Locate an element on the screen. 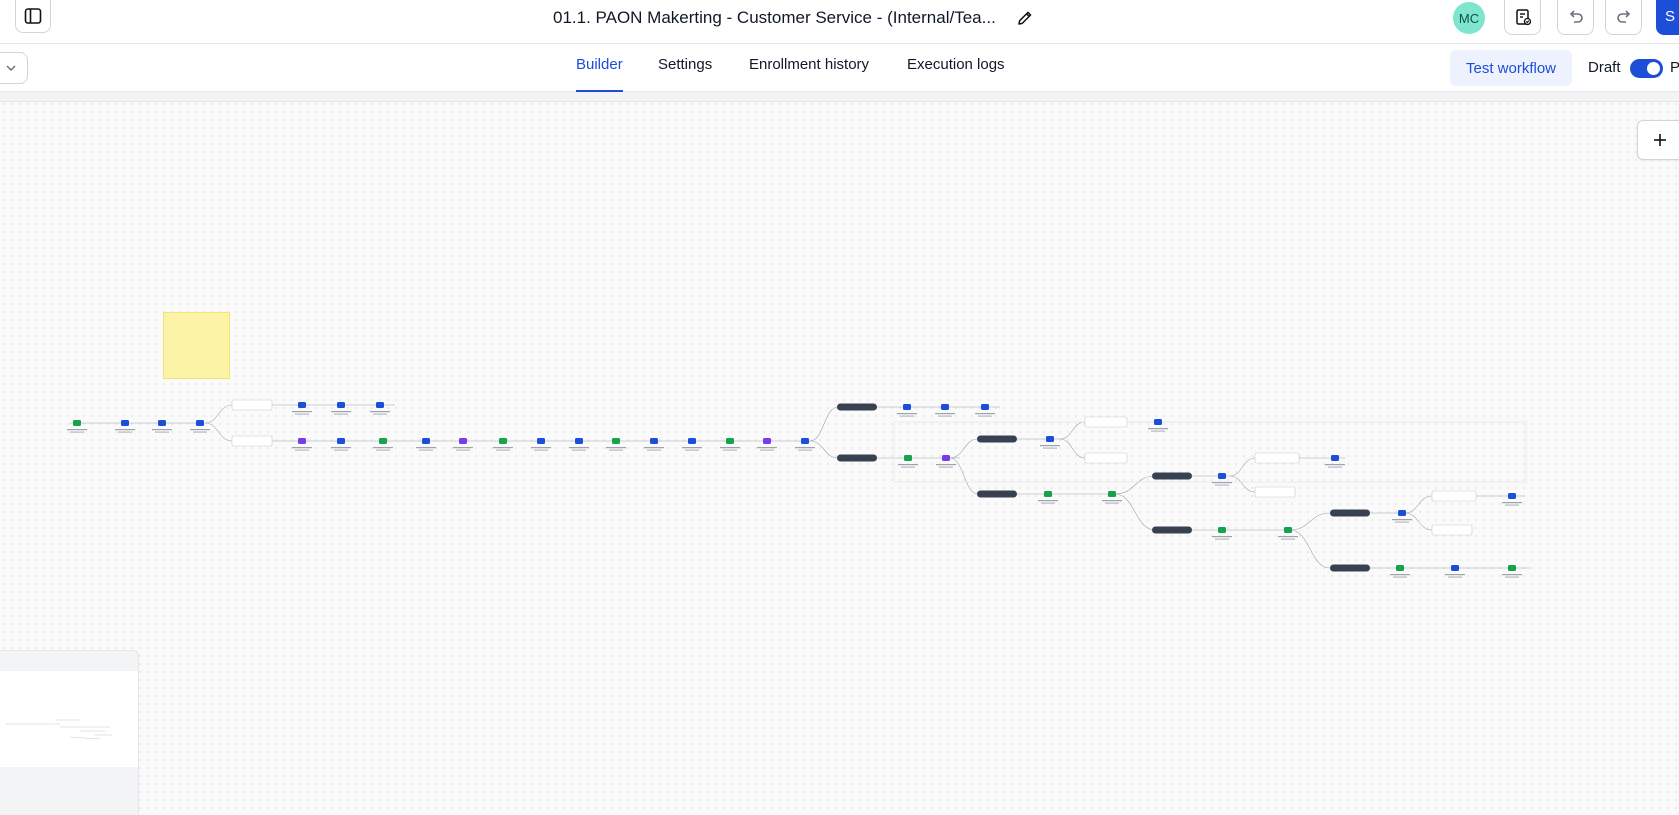 This screenshot has width=1679, height=815. sticky-note is located at coordinates (196, 345).